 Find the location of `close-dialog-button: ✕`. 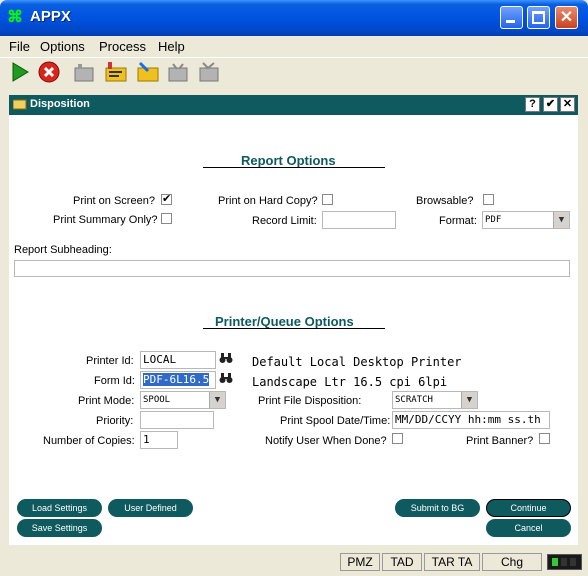

close-dialog-button: ✕ is located at coordinates (567, 104).